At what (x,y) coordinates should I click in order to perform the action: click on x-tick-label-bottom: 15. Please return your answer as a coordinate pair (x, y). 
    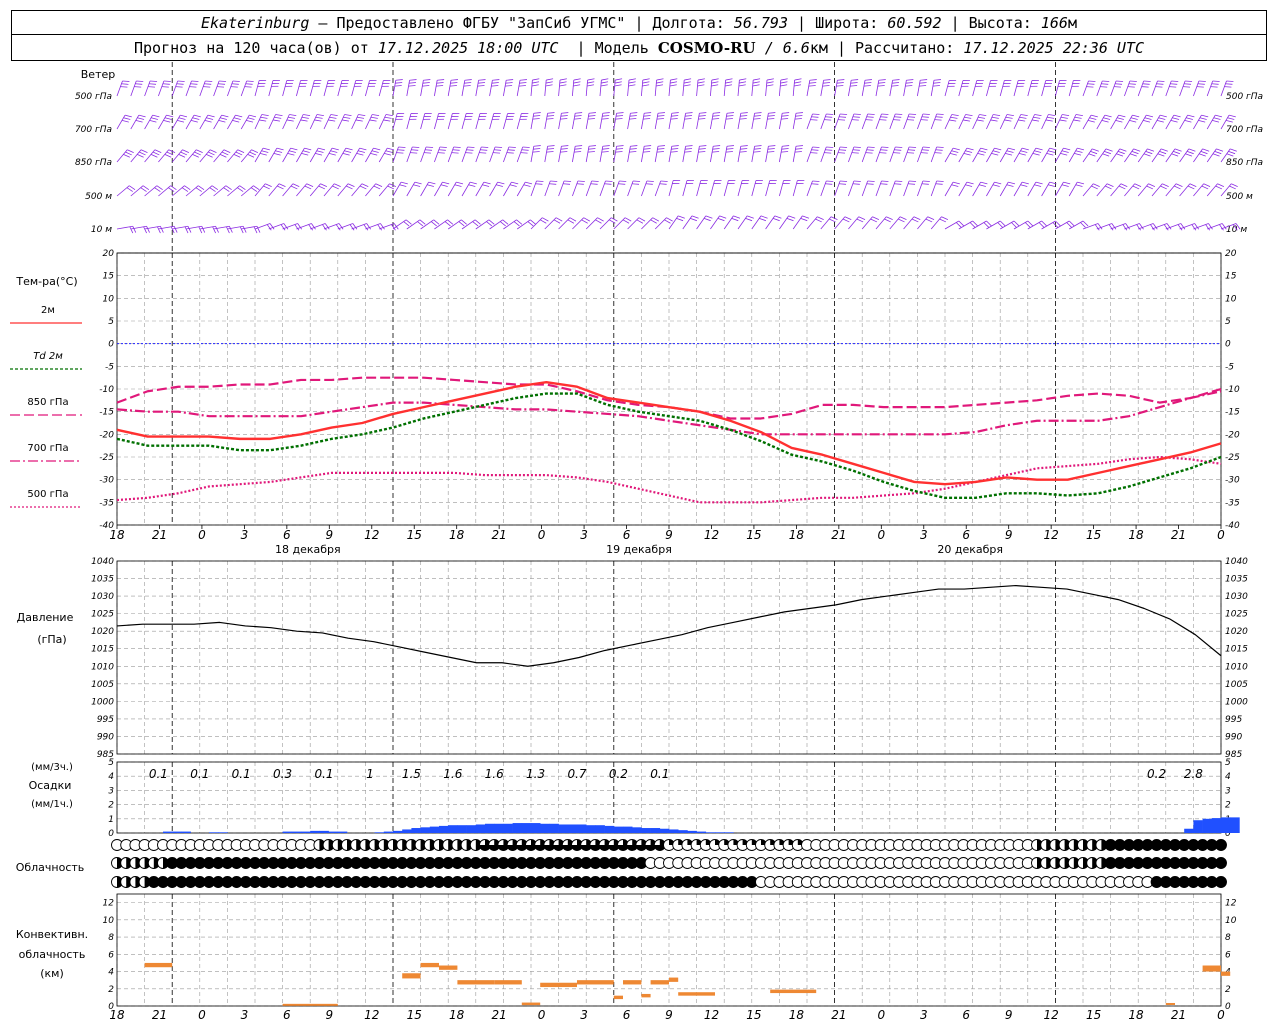
    Looking at the image, I should click on (414, 1015).